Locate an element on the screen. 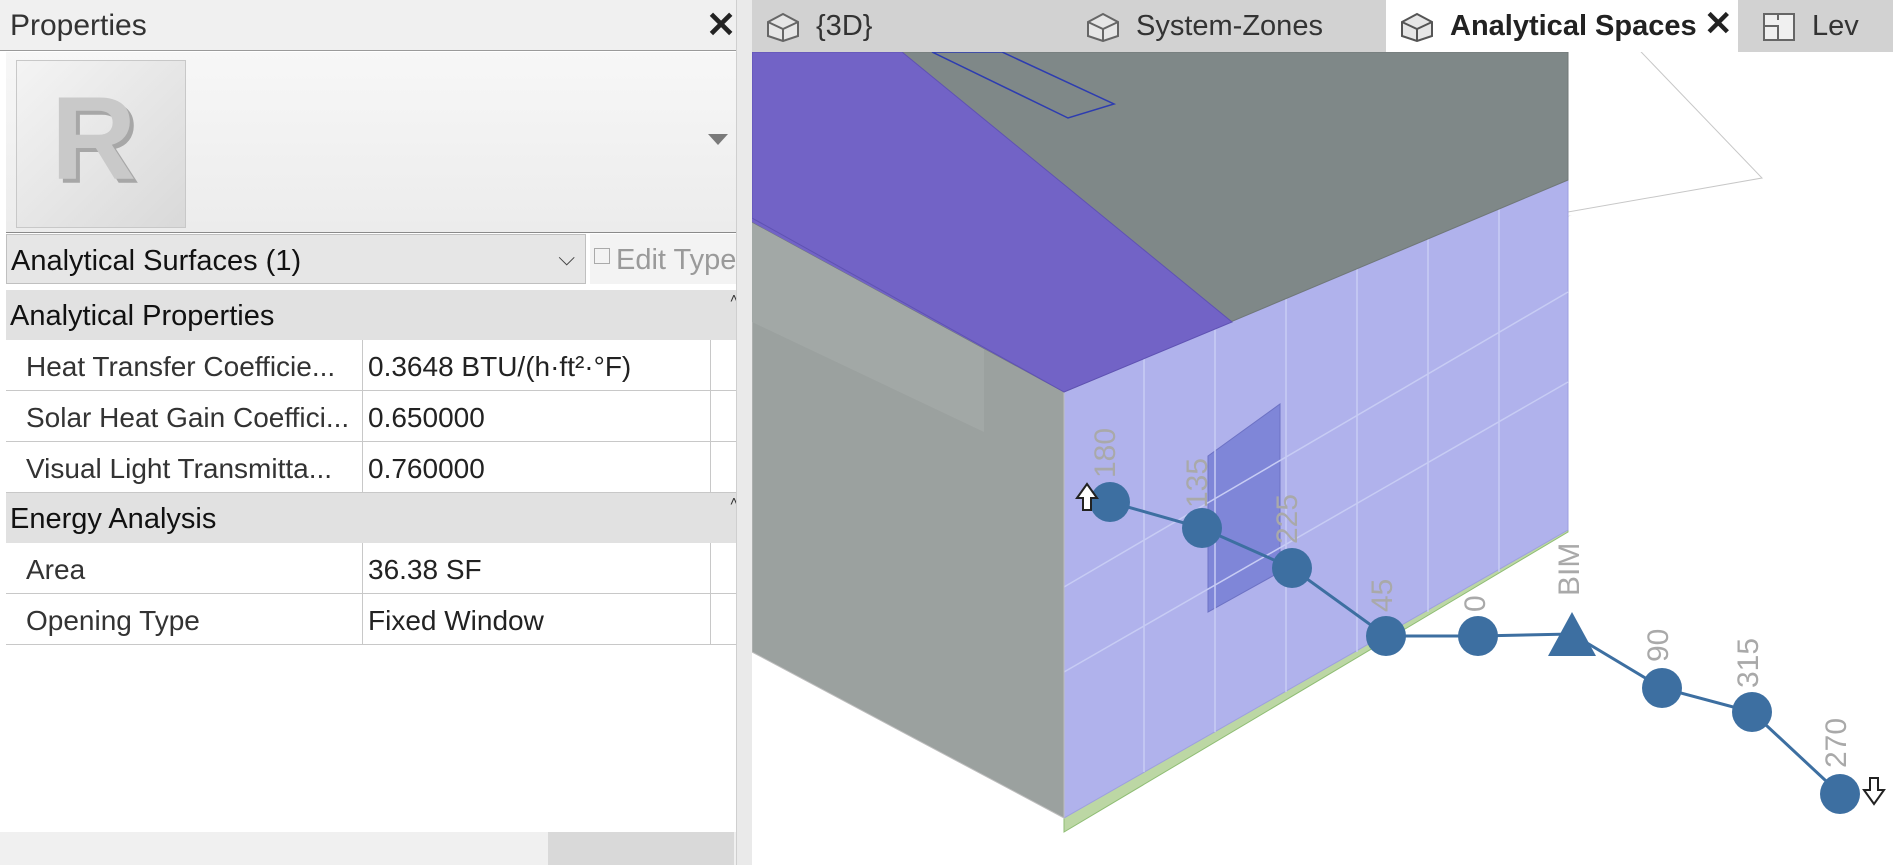  element-filter-dropdown: Analytical Surfaces (1) ⌵ is located at coordinates (296, 259).